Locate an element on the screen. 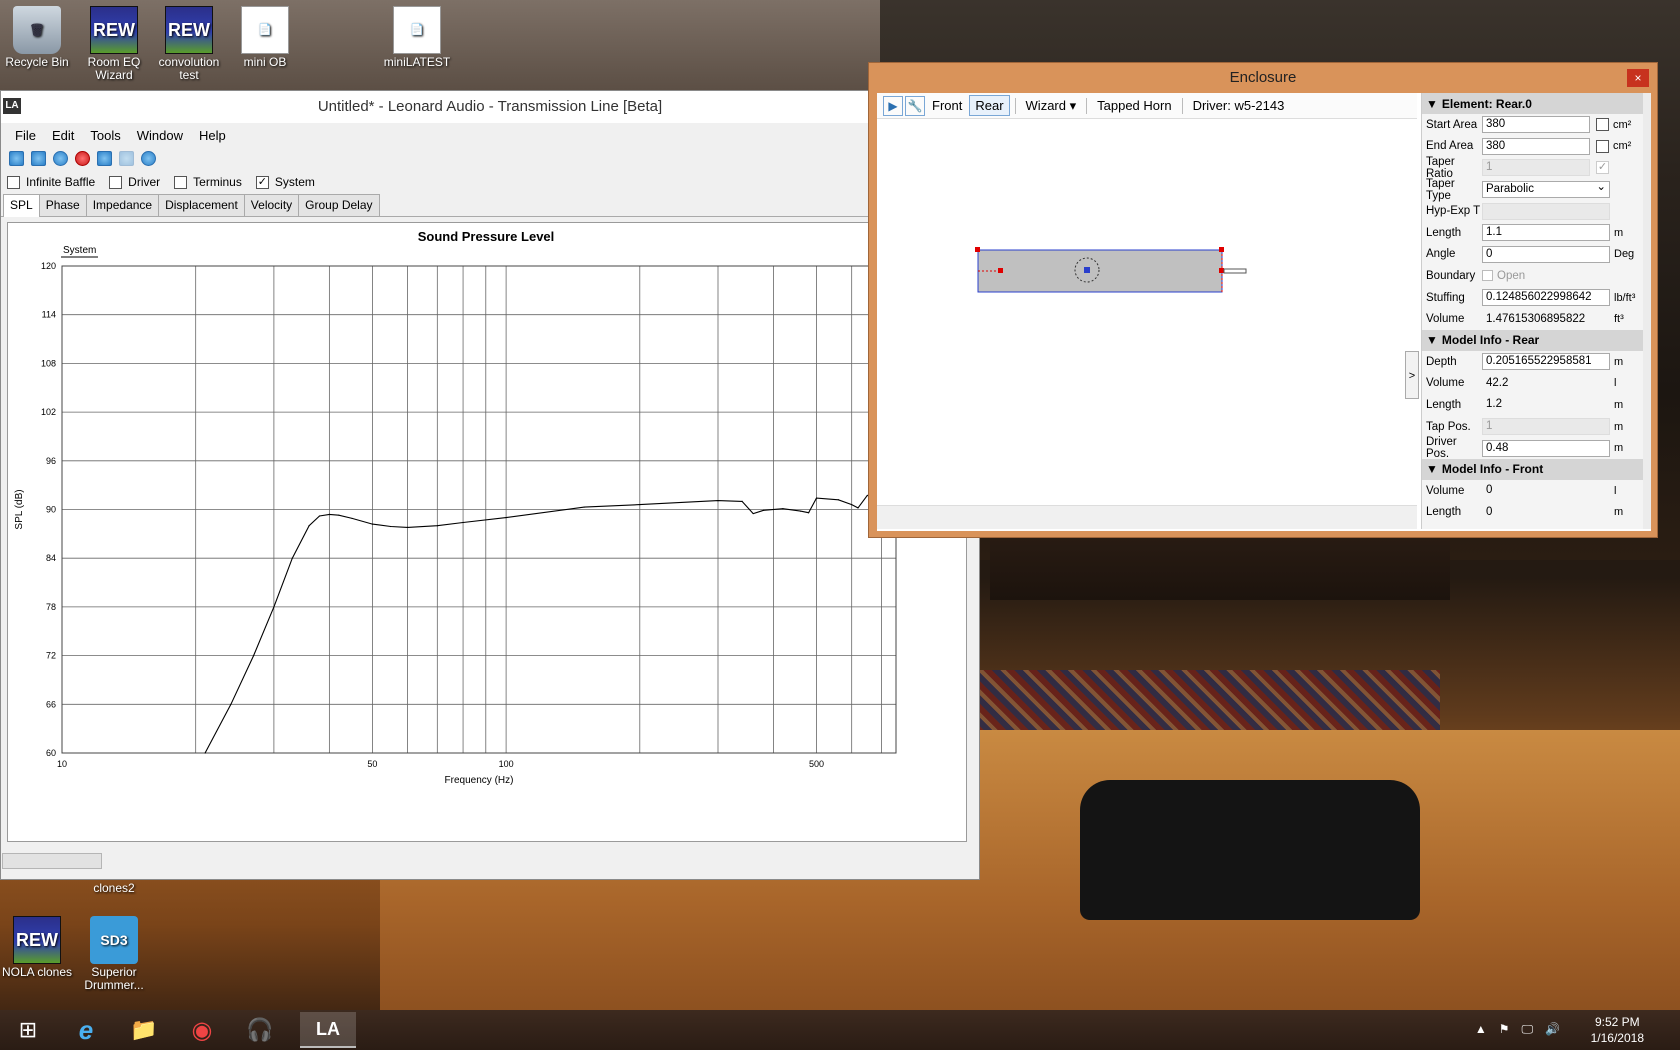  wrench-icon: 🔧 is located at coordinates (915, 105).